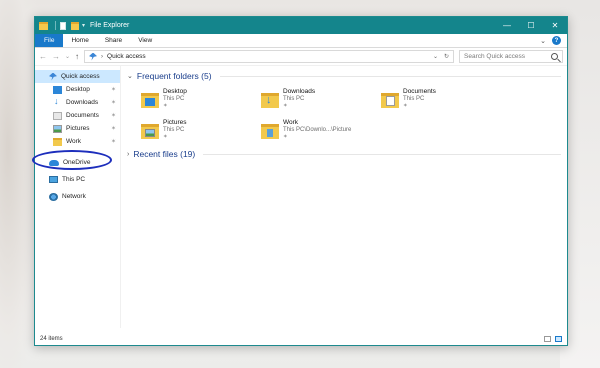  Describe the element at coordinates (164, 154) in the screenshot. I see `group-title: Recent files (19)` at that location.